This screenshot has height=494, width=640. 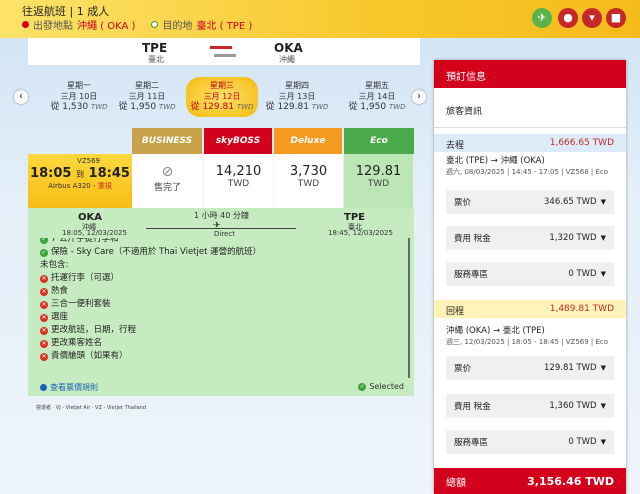 I want to click on destination-label: 目的地, so click(x=177, y=26).